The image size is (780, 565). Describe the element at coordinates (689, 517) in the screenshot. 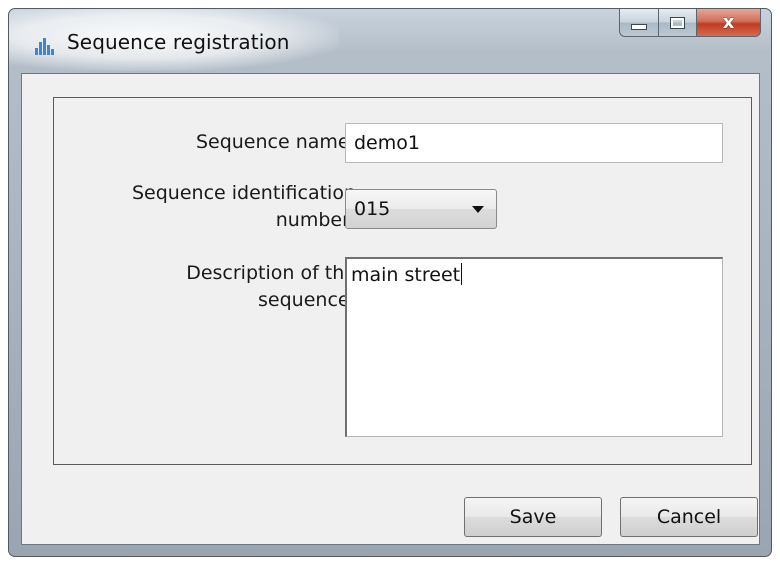

I see `cancel-button: Cancel` at that location.